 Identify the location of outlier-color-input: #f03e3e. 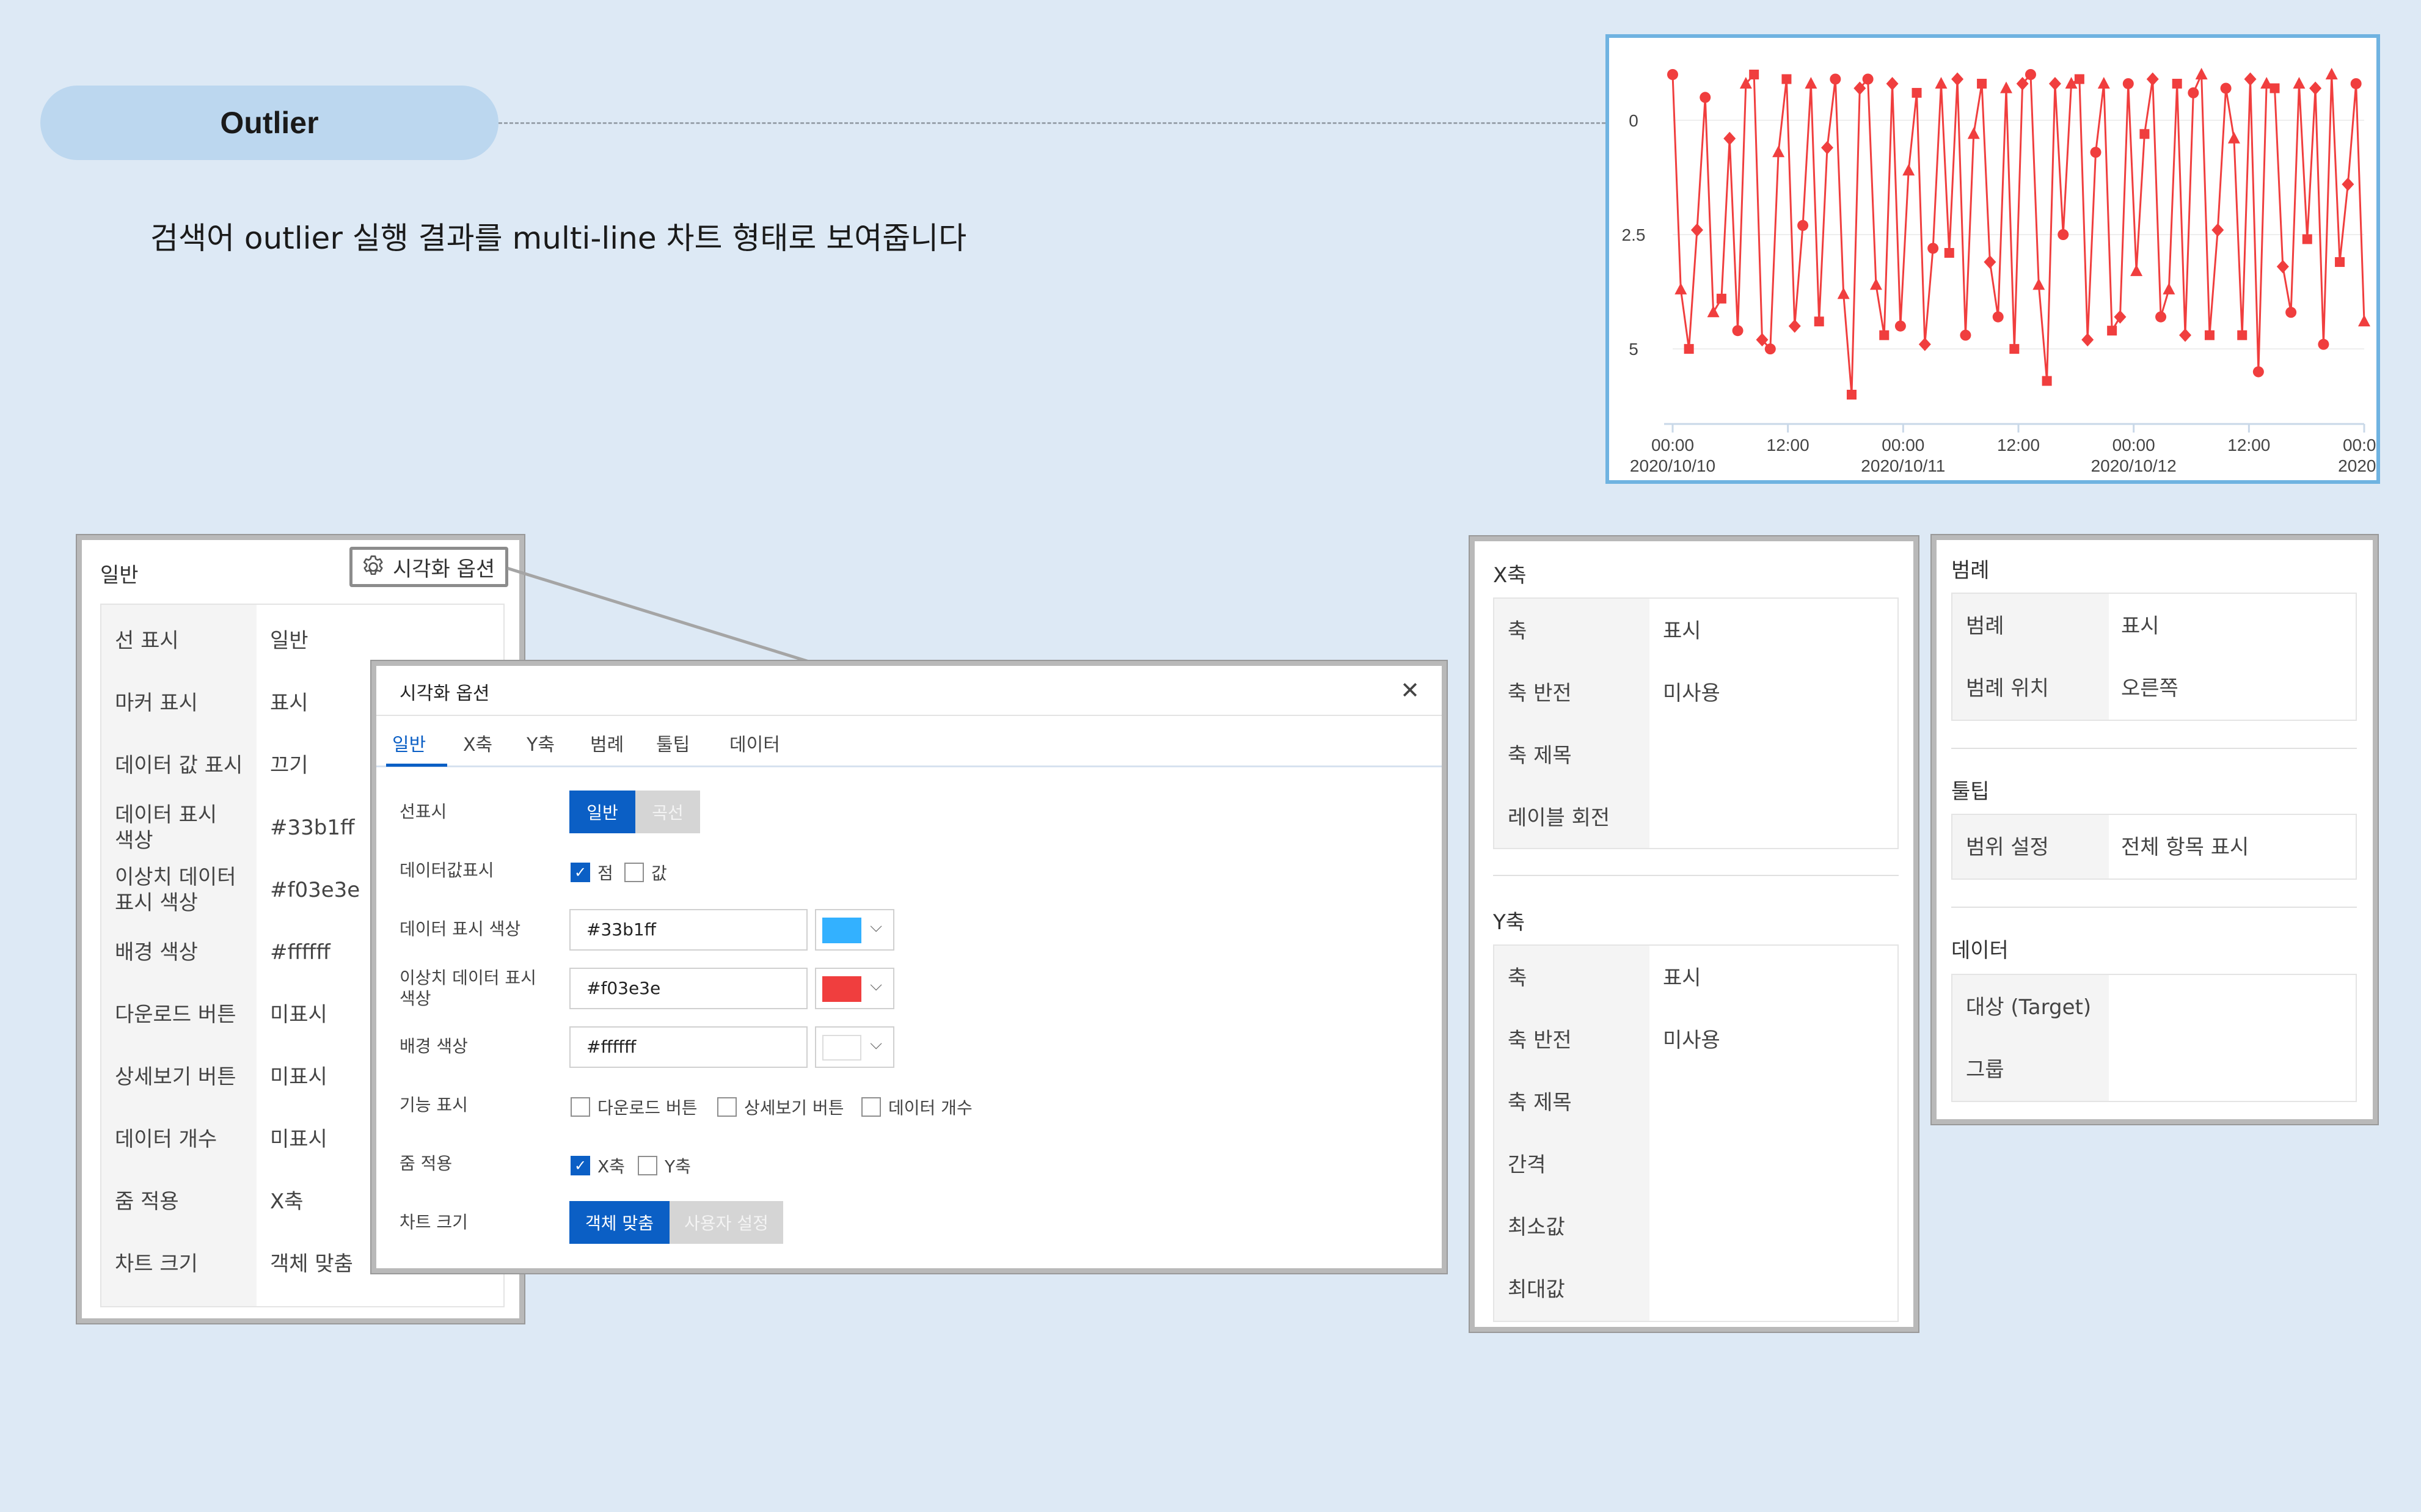
(688, 989).